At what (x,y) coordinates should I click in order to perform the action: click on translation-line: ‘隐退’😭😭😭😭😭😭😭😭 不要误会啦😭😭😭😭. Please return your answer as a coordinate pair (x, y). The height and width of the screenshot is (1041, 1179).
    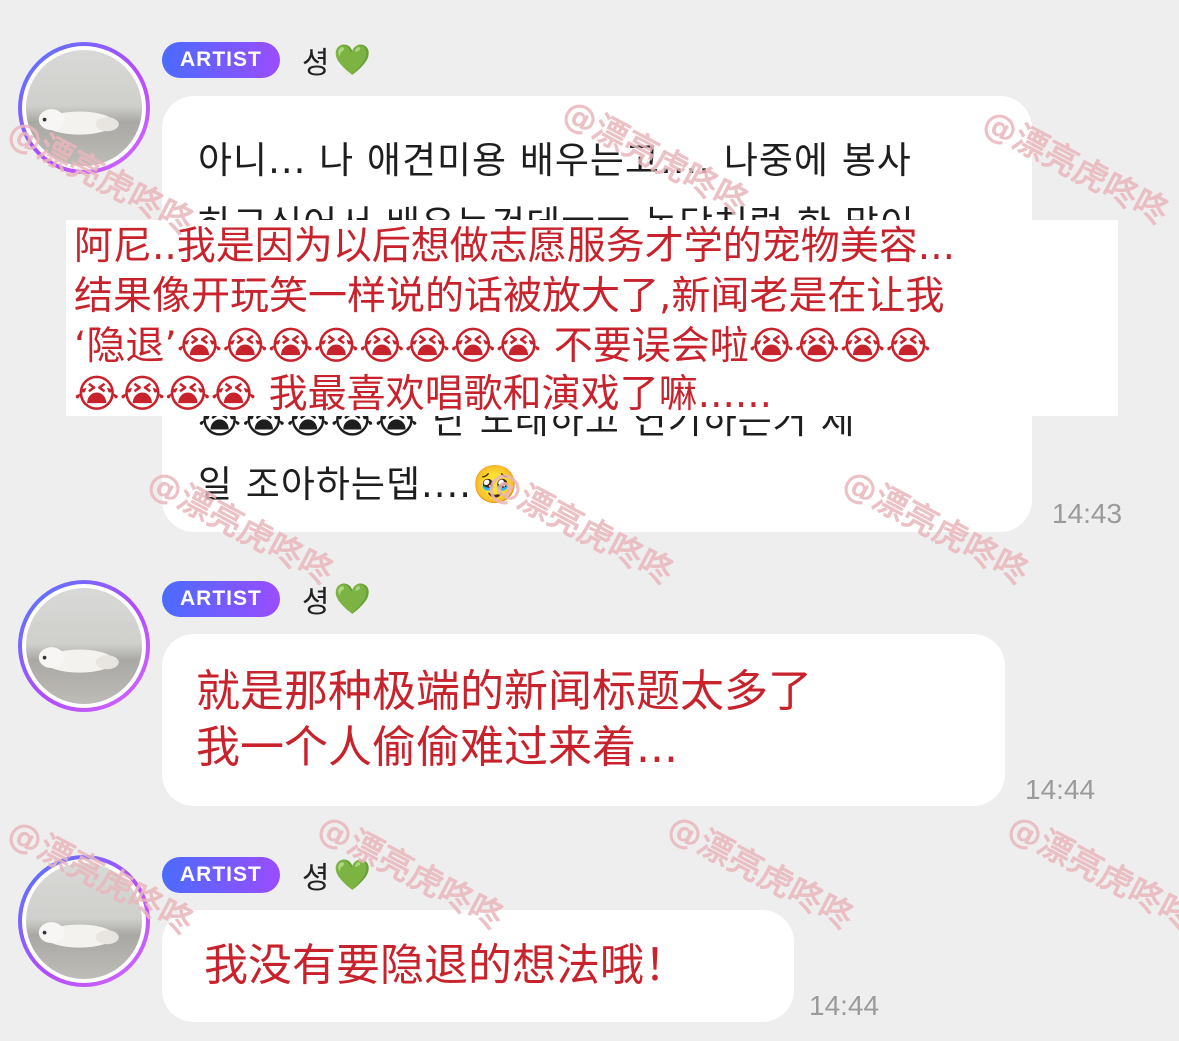
    Looking at the image, I should click on (503, 346).